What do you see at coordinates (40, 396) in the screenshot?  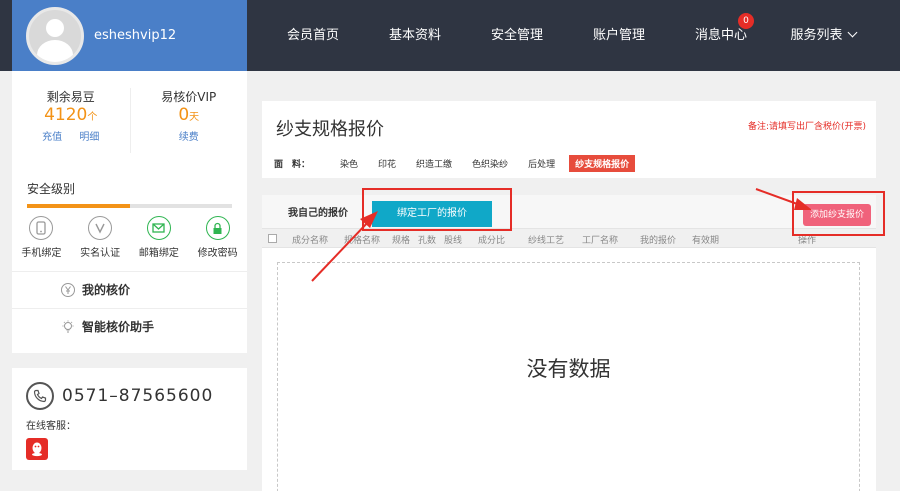 I see `telephone-icon` at bounding box center [40, 396].